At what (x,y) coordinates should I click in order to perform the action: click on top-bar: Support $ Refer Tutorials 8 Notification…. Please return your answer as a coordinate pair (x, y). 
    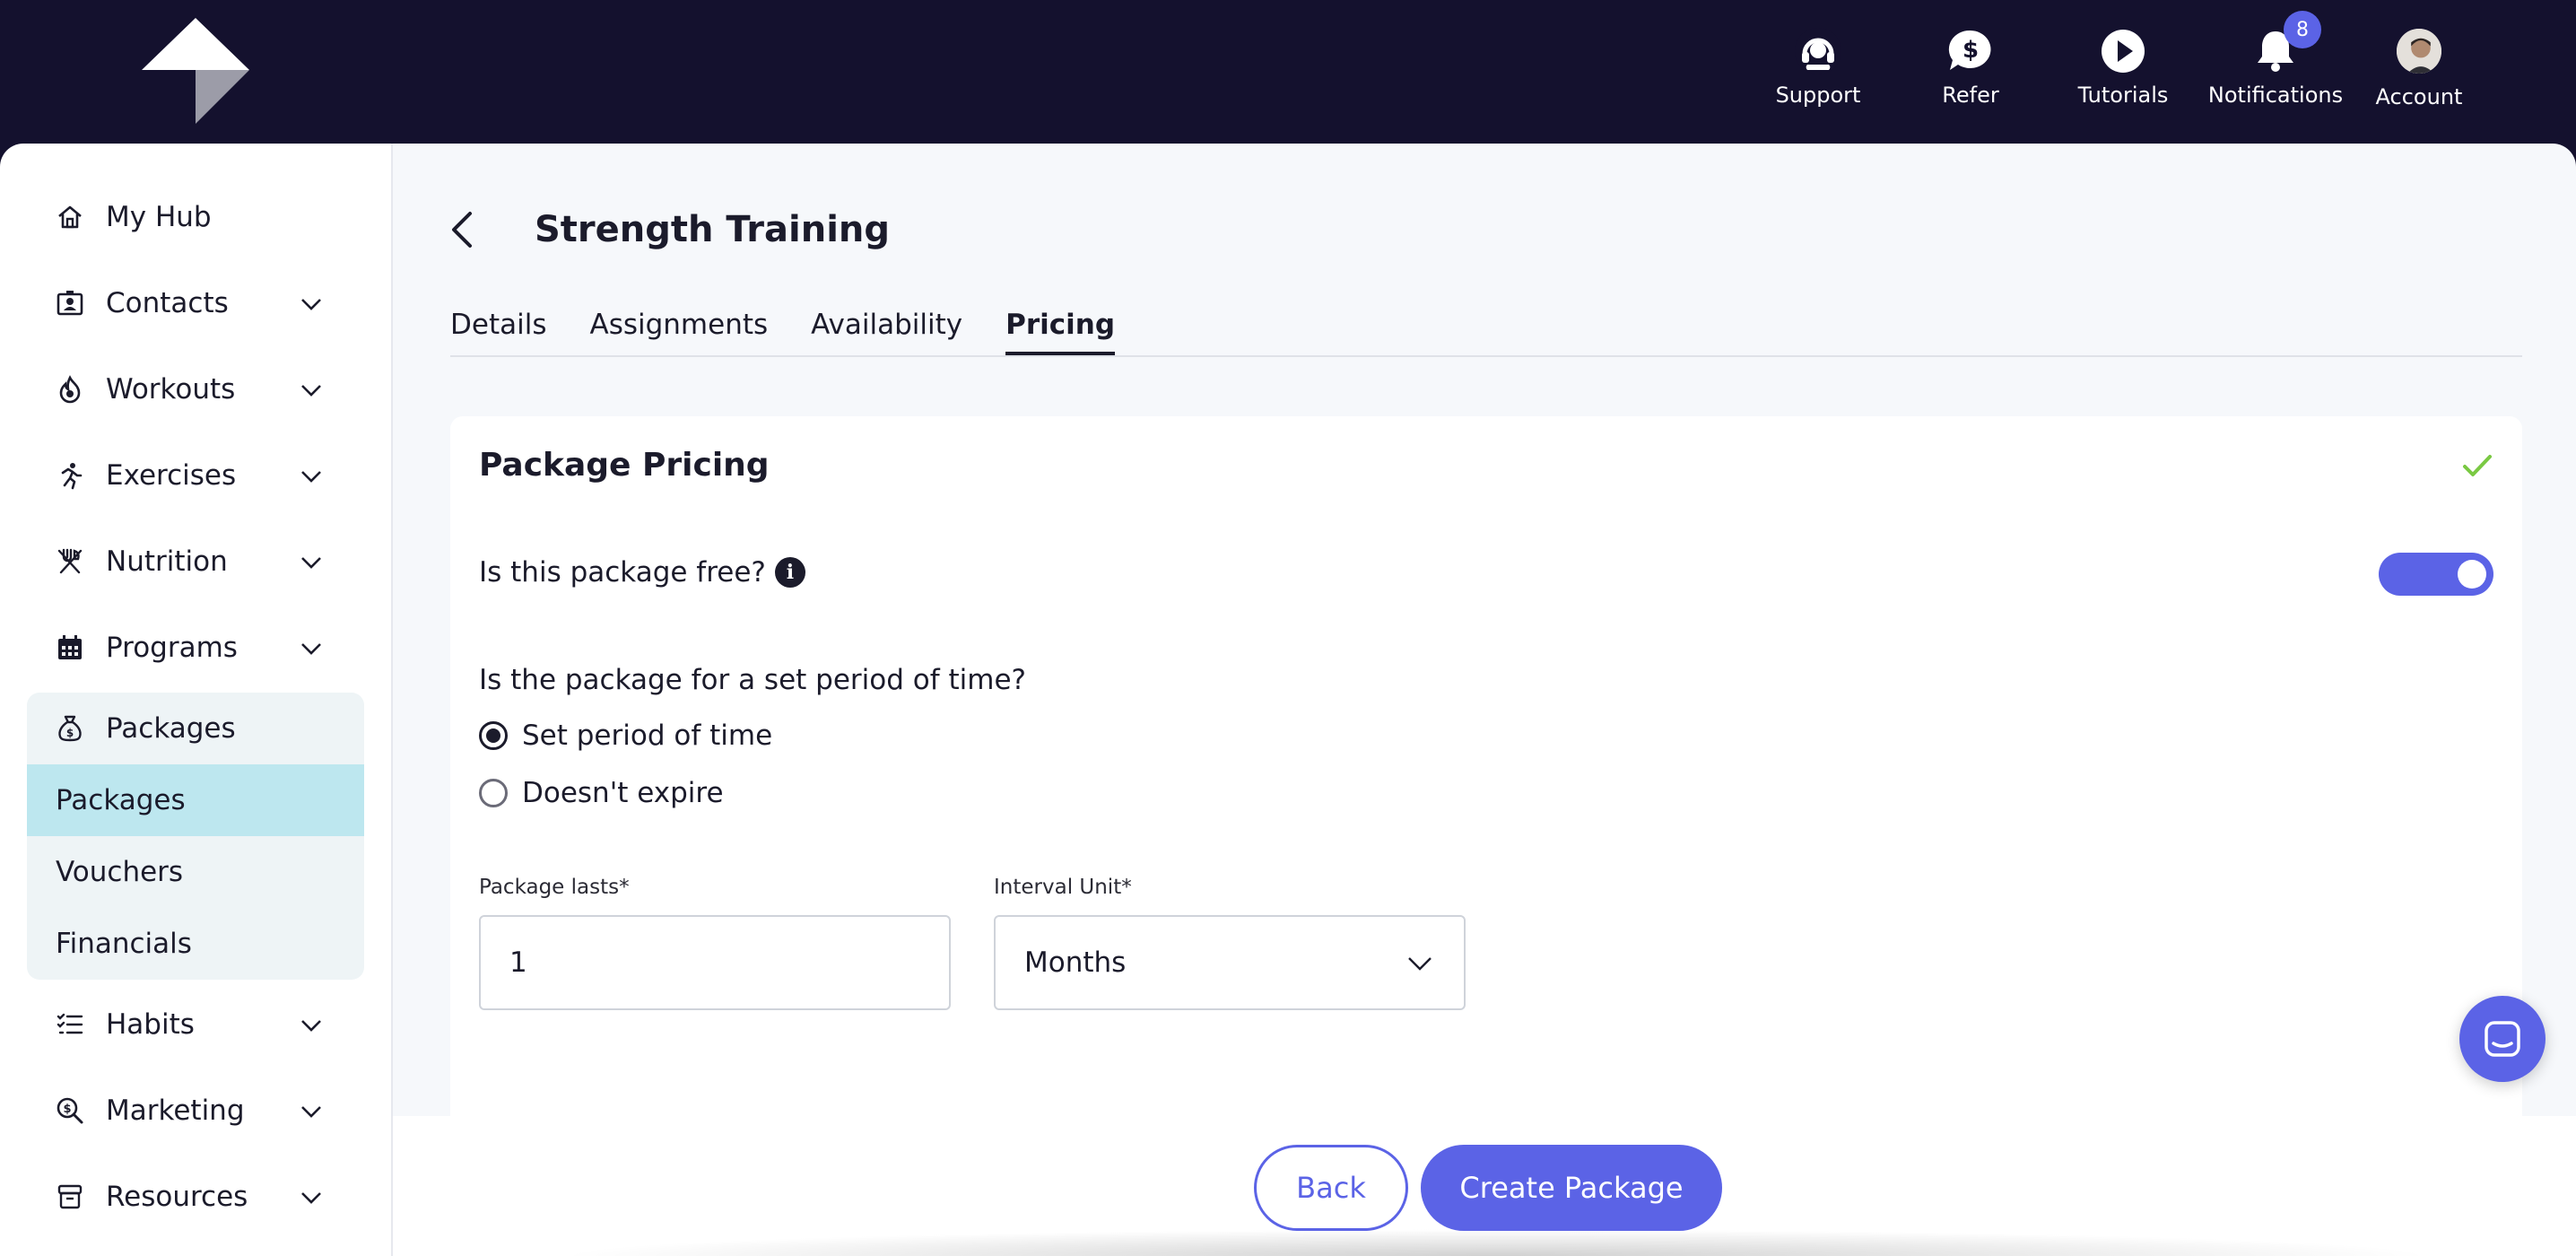
    Looking at the image, I should click on (1288, 72).